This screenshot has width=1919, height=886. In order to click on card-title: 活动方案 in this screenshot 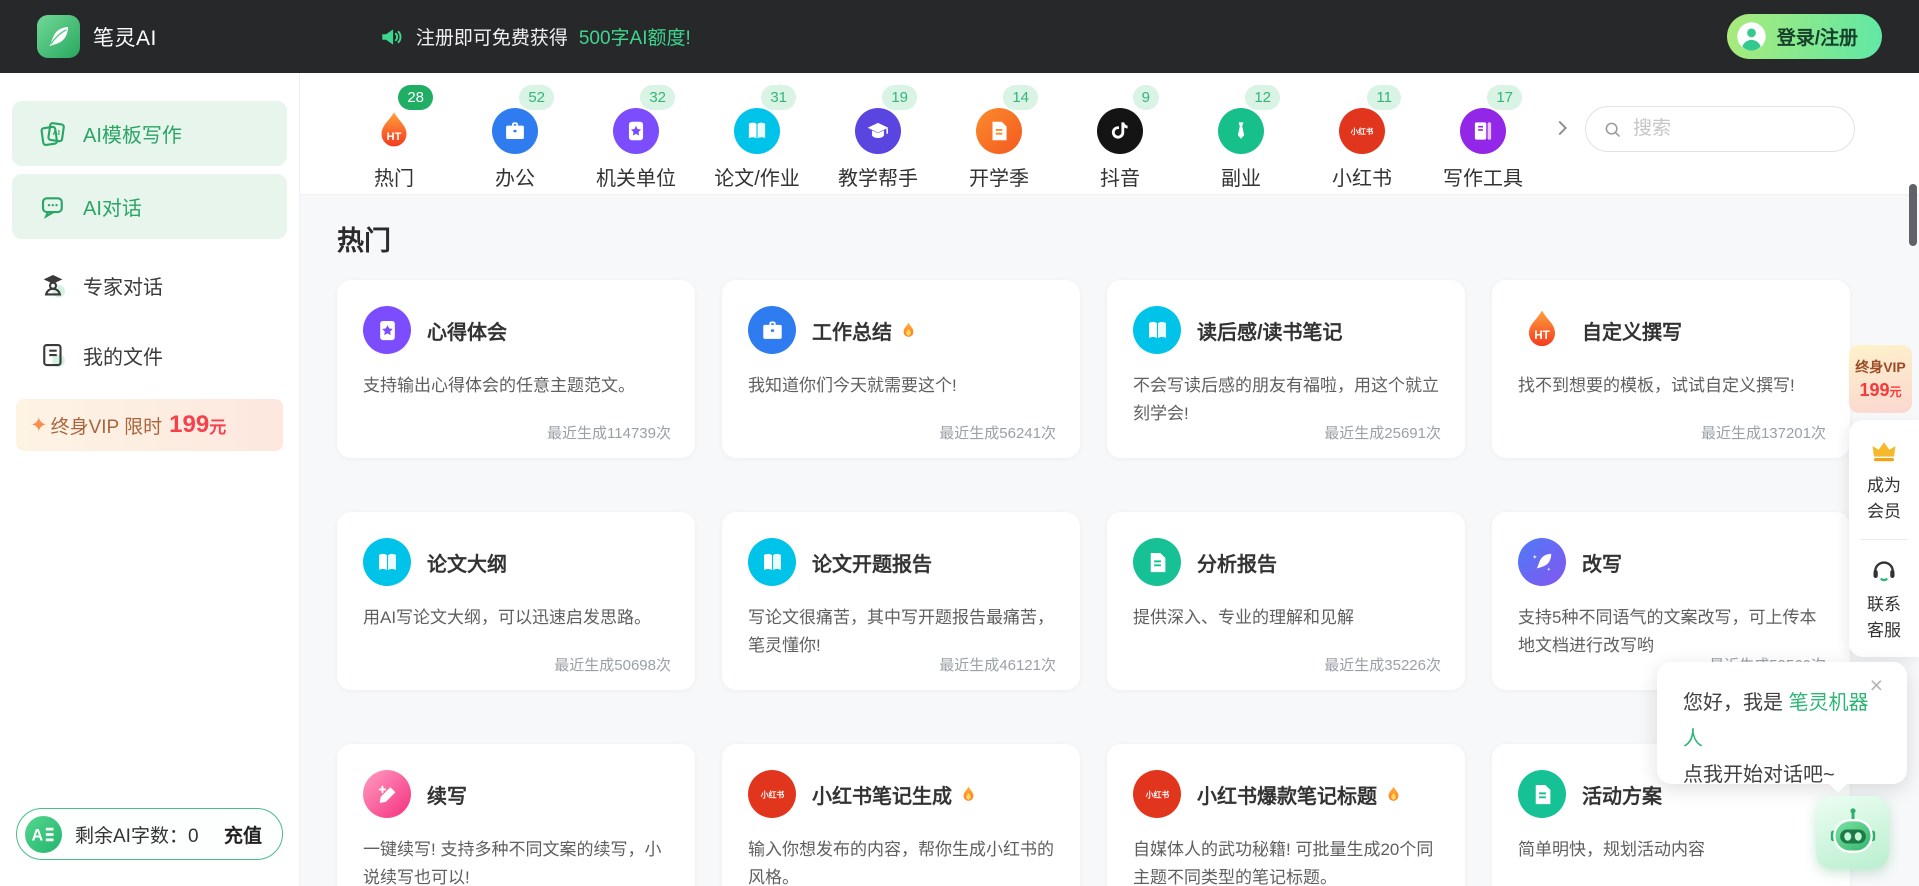, I will do `click(1622, 796)`.